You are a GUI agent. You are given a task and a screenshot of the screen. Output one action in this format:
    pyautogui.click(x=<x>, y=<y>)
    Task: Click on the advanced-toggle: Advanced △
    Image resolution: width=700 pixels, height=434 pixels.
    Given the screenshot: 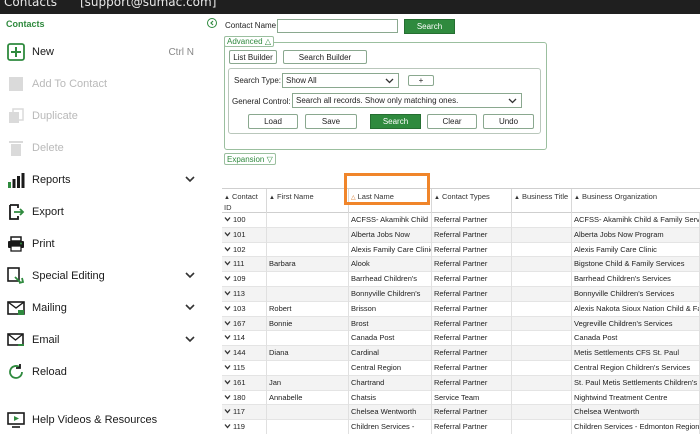 What is the action you would take?
    pyautogui.click(x=249, y=41)
    